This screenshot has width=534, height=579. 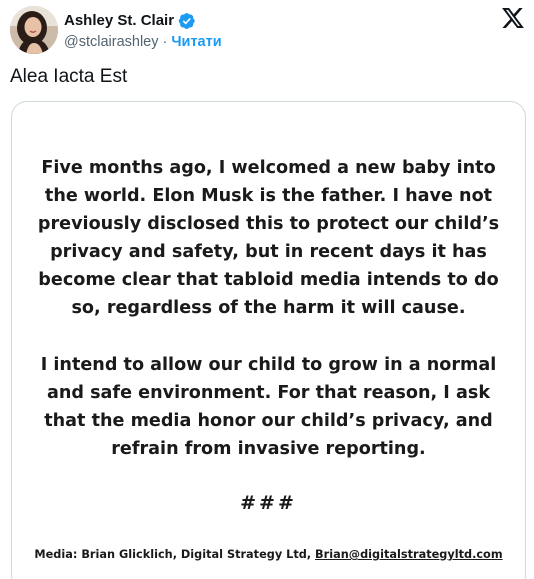 What do you see at coordinates (513, 18) in the screenshot?
I see `x-logo-icon` at bounding box center [513, 18].